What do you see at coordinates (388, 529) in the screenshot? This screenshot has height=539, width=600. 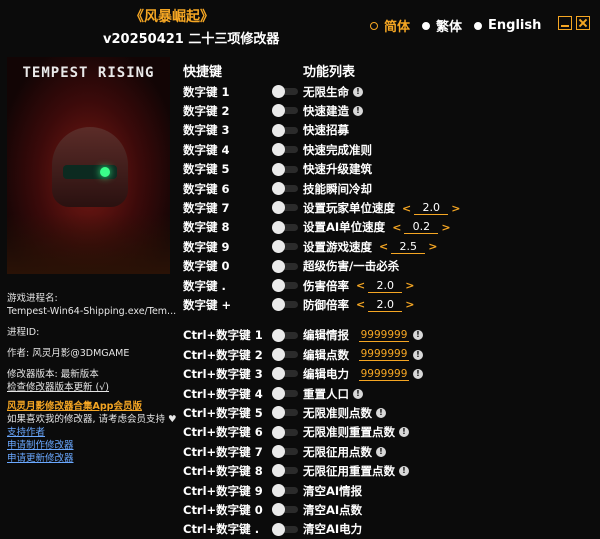 I see `cheat-row: Ctrl+数字键 . 清空AI电力` at bounding box center [388, 529].